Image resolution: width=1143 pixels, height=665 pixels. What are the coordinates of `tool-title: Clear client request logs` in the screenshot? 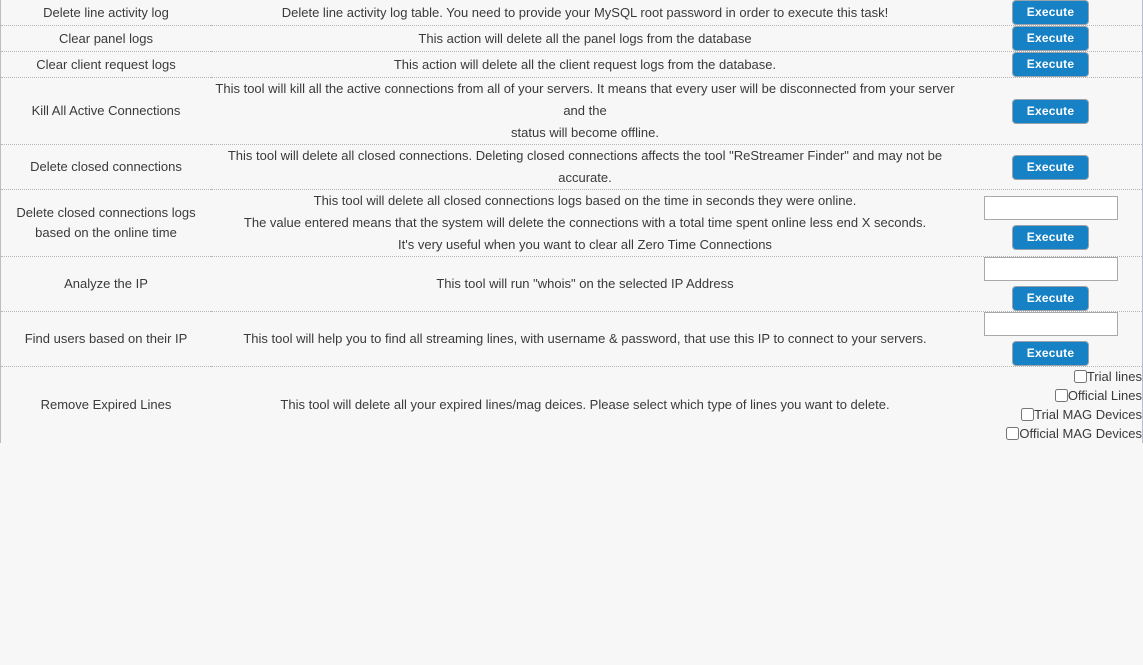 It's located at (105, 64).